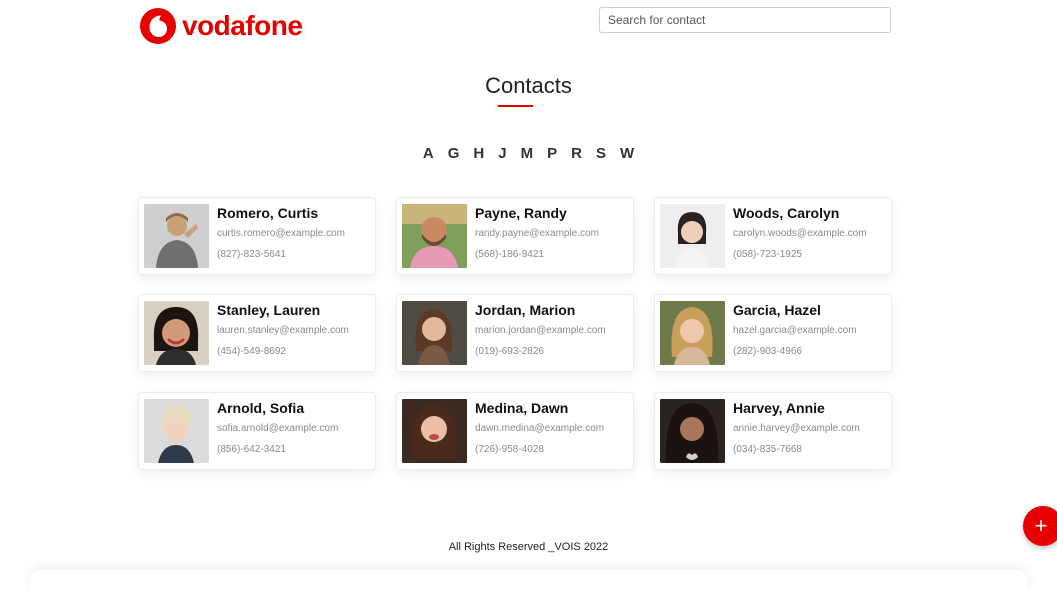 The height and width of the screenshot is (590, 1057). What do you see at coordinates (627, 153) in the screenshot?
I see `letter-filter-w: W` at bounding box center [627, 153].